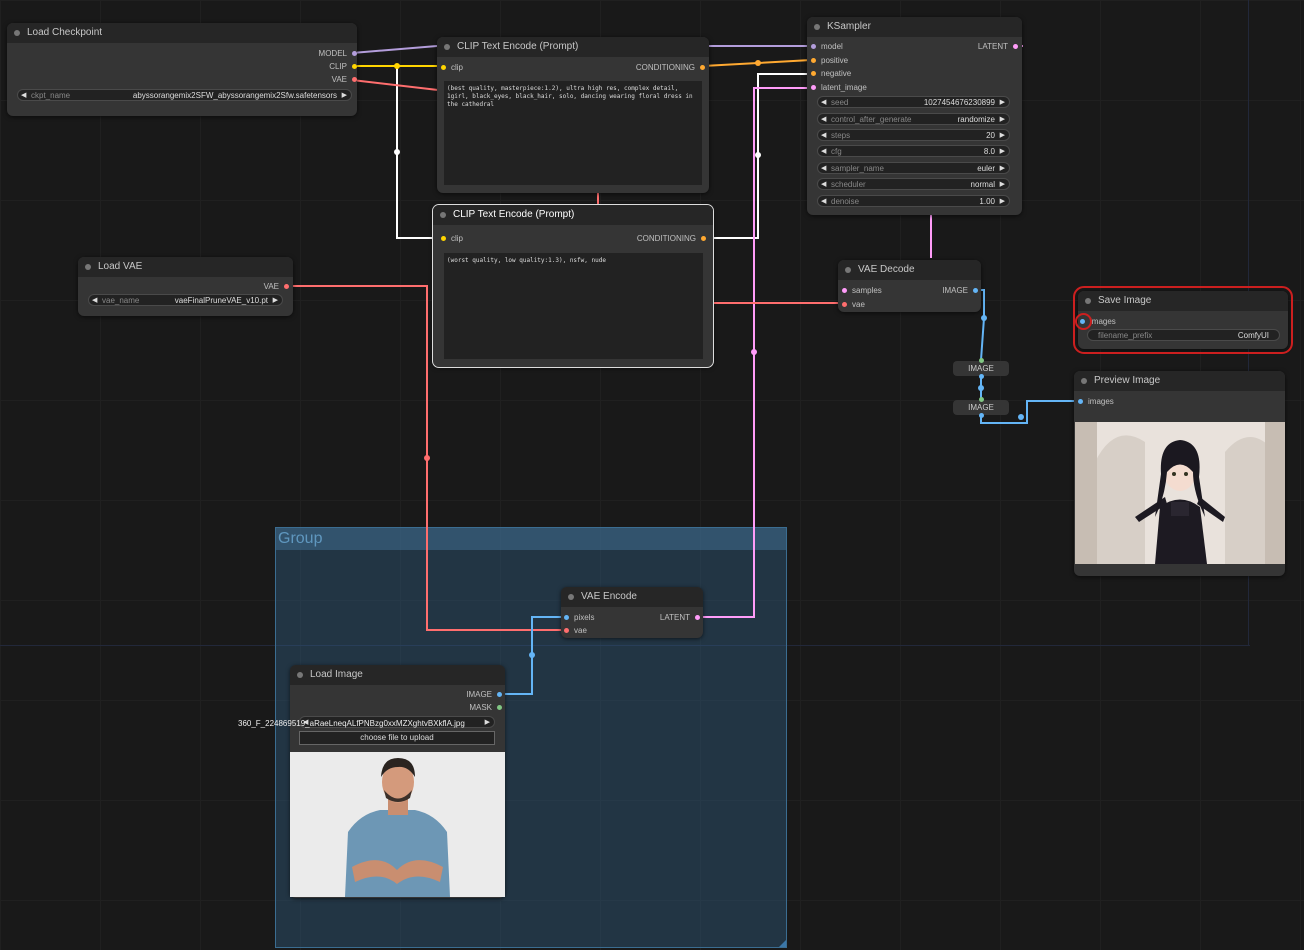 The width and height of the screenshot is (1304, 950). I want to click on node-title: Load Image, so click(397, 675).